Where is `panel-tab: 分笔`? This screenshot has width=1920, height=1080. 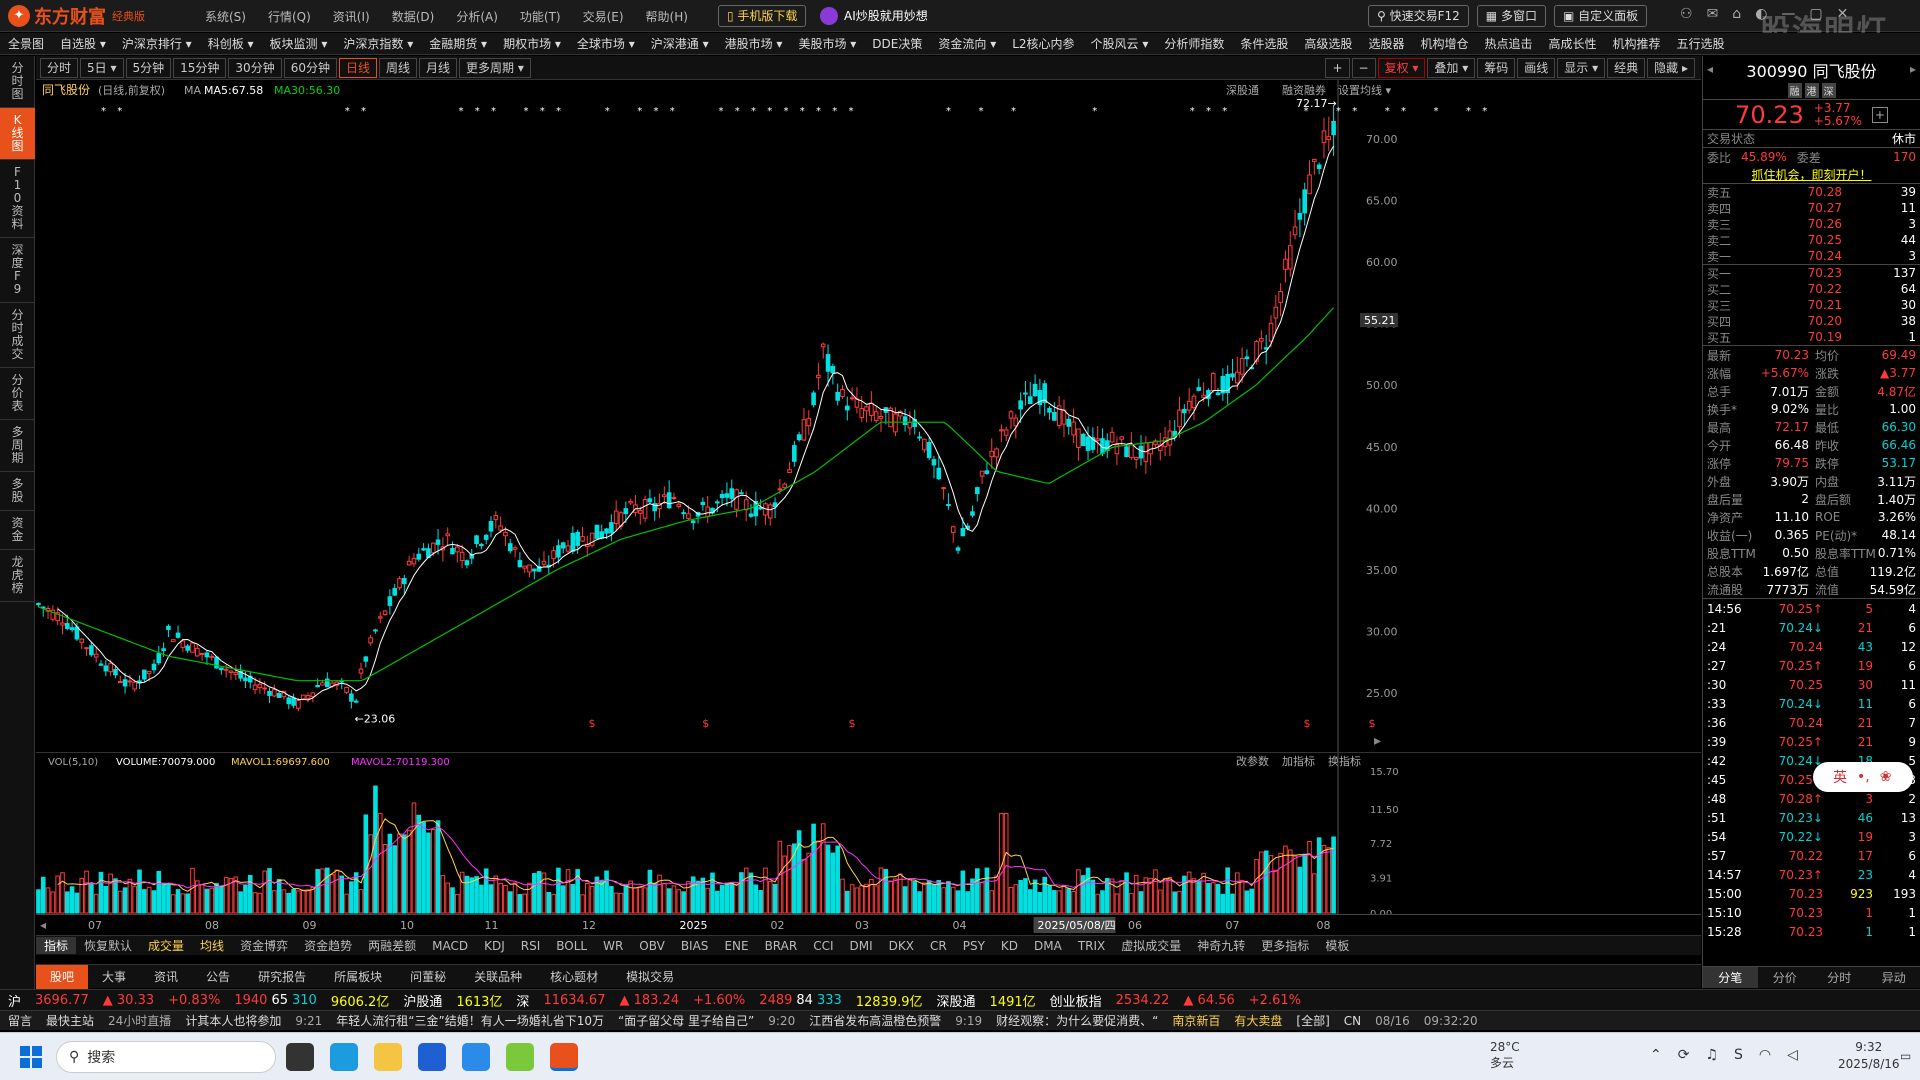
panel-tab: 分笔 is located at coordinates (1730, 977).